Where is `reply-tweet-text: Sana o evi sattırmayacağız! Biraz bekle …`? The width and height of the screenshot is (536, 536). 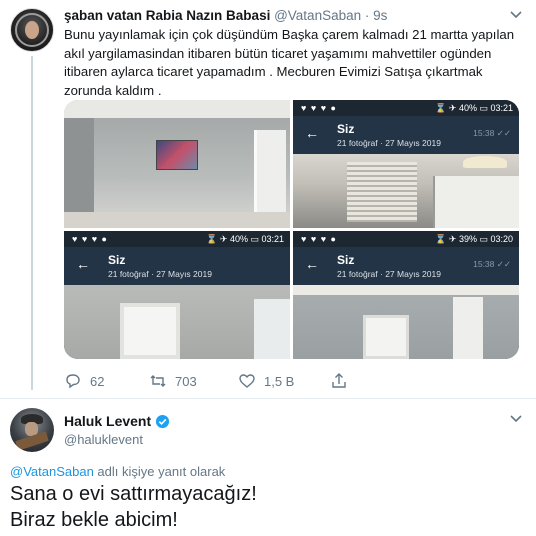 reply-tweet-text: Sana o evi sattırmayacağız! Biraz bekle … is located at coordinates (270, 507).